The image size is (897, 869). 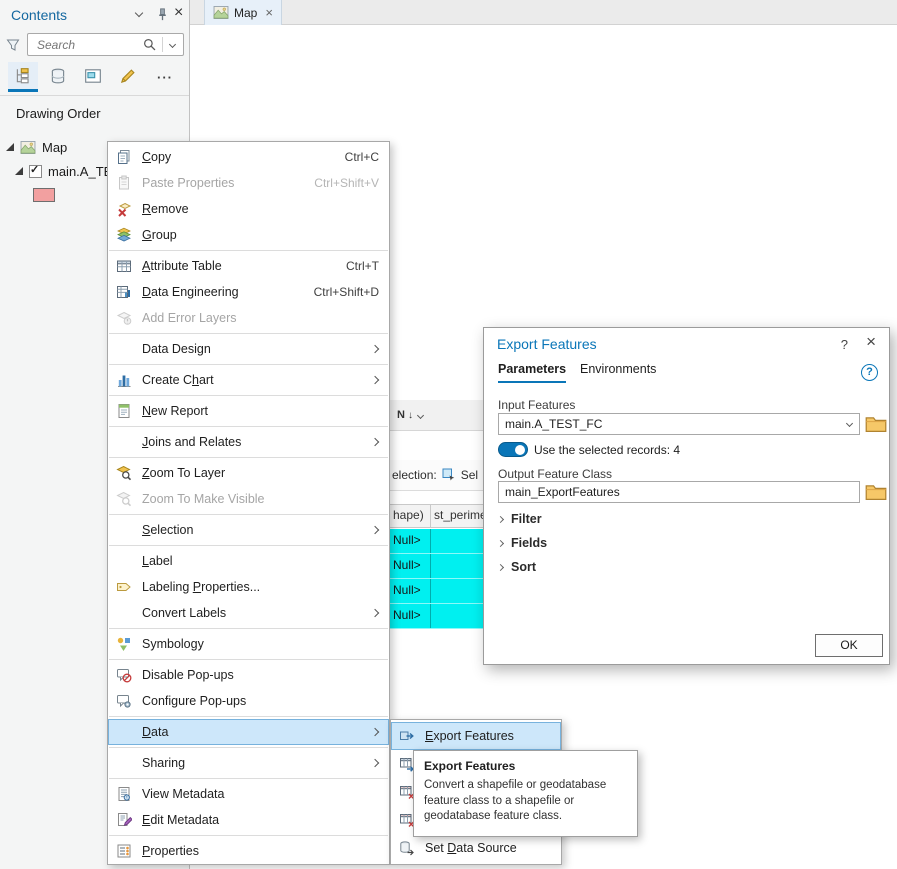 What do you see at coordinates (124, 820) in the screenshot?
I see `edit-metadata-icon` at bounding box center [124, 820].